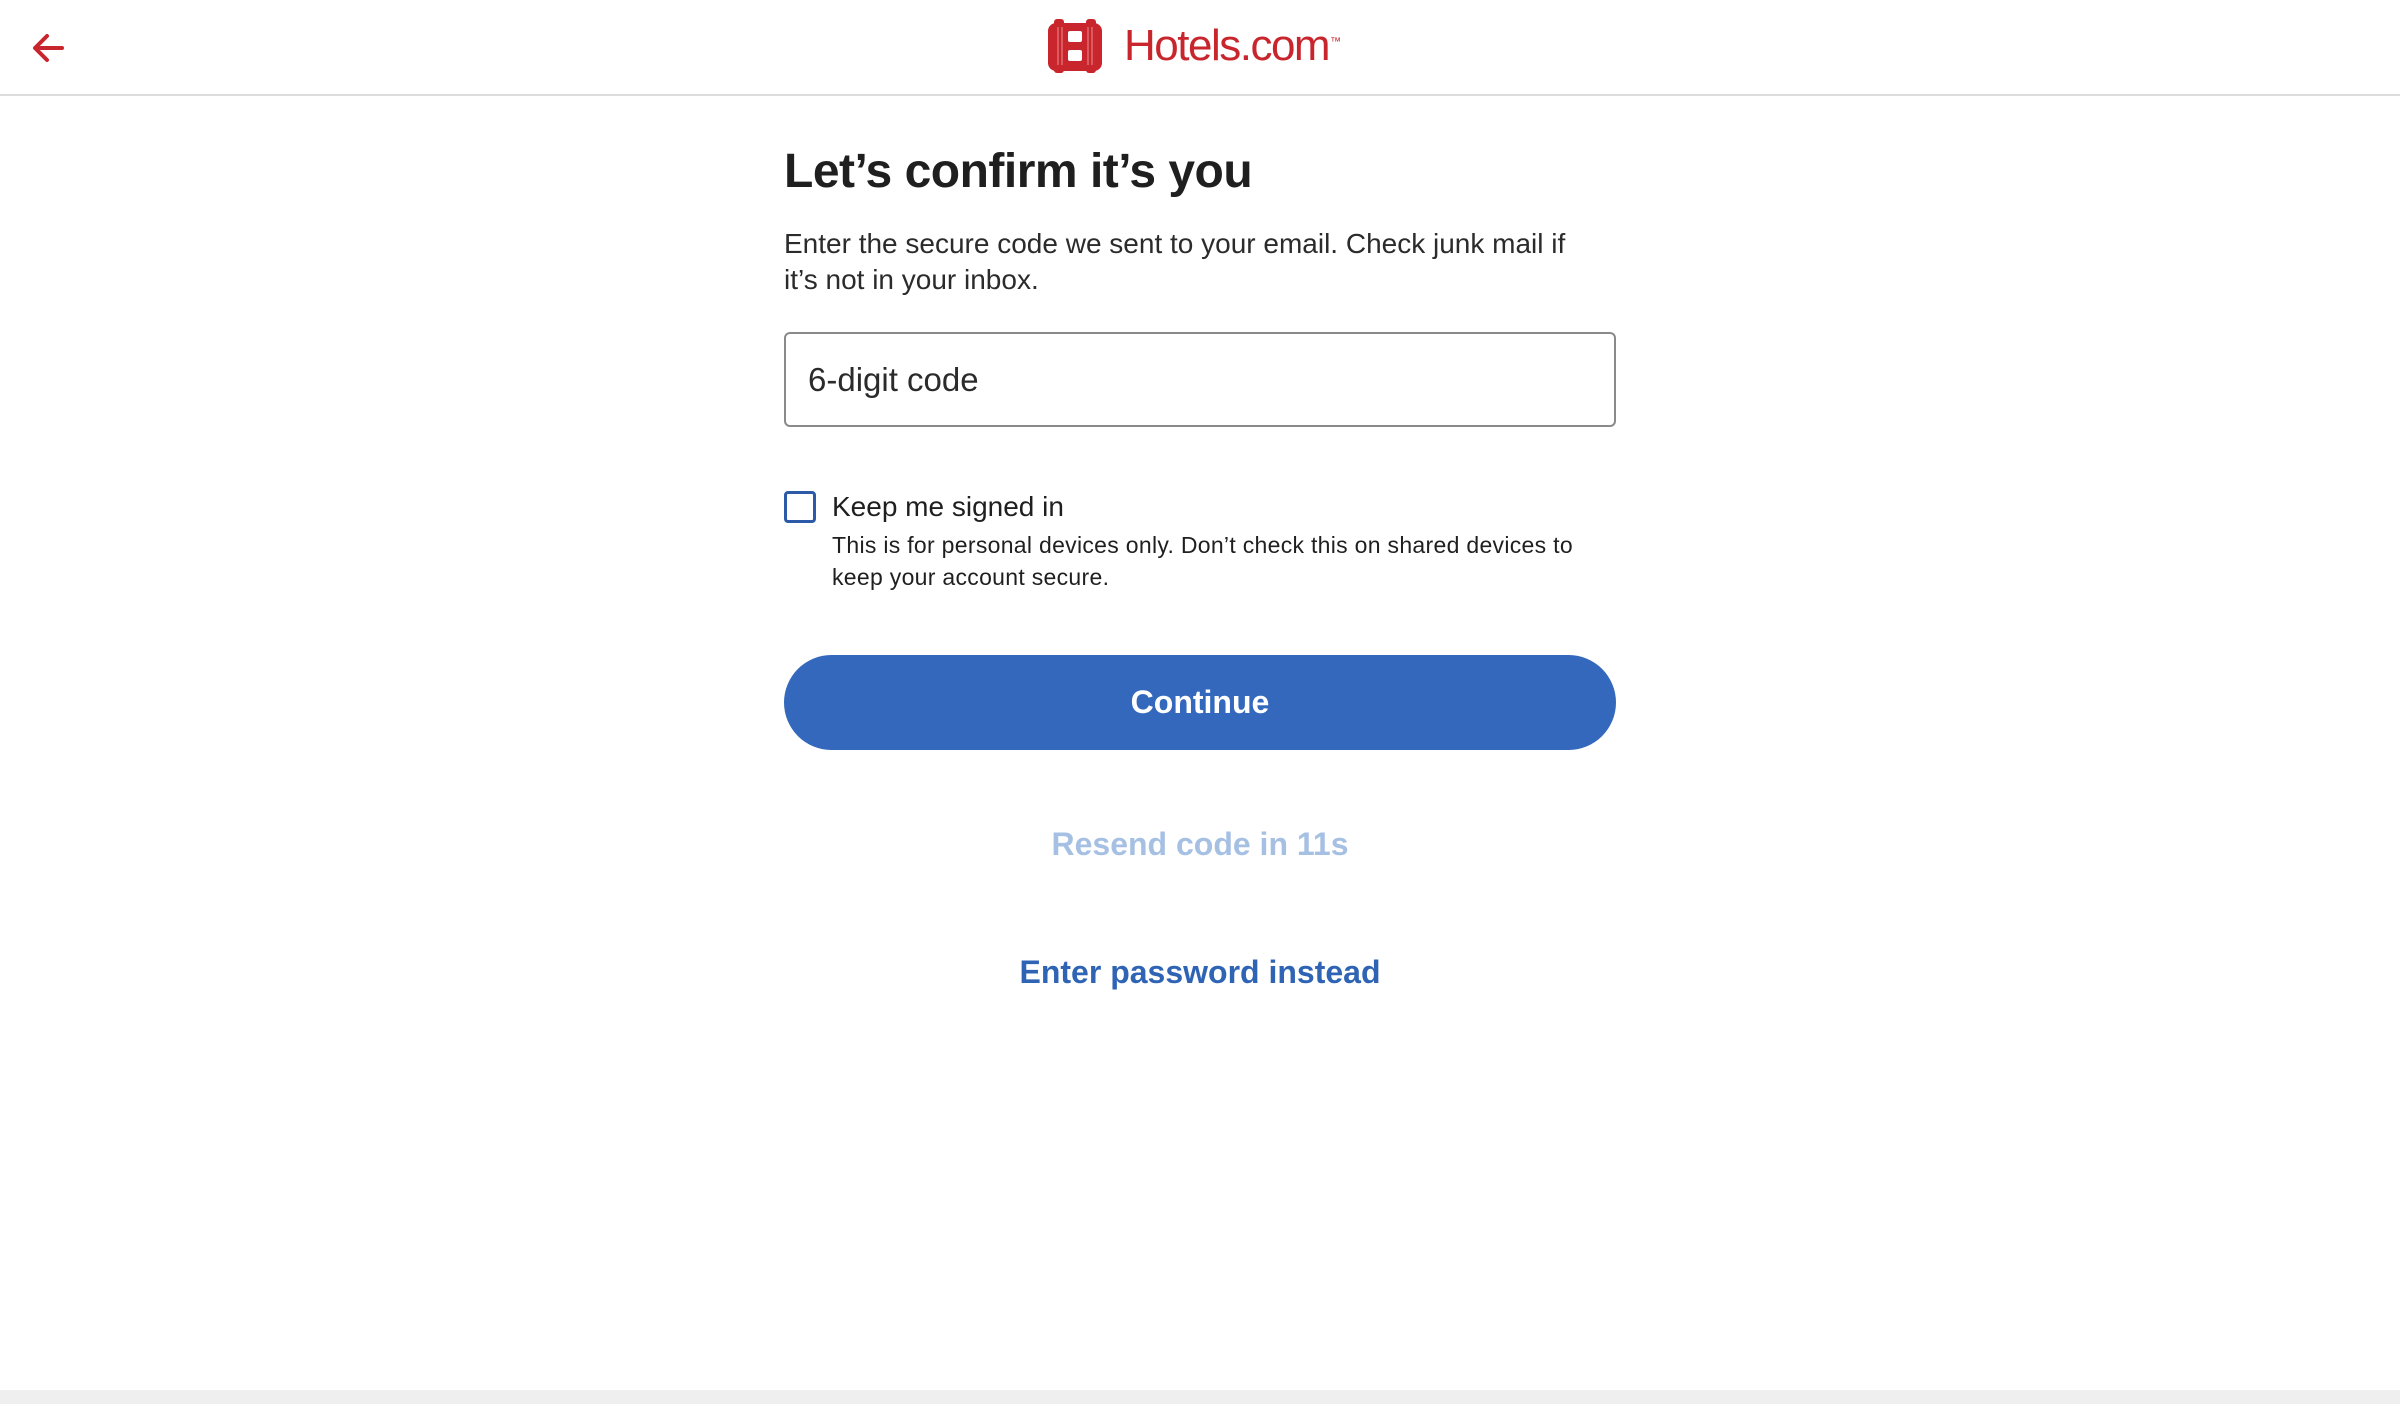 The image size is (2400, 1404). I want to click on bottom-divider, so click(1200, 1397).